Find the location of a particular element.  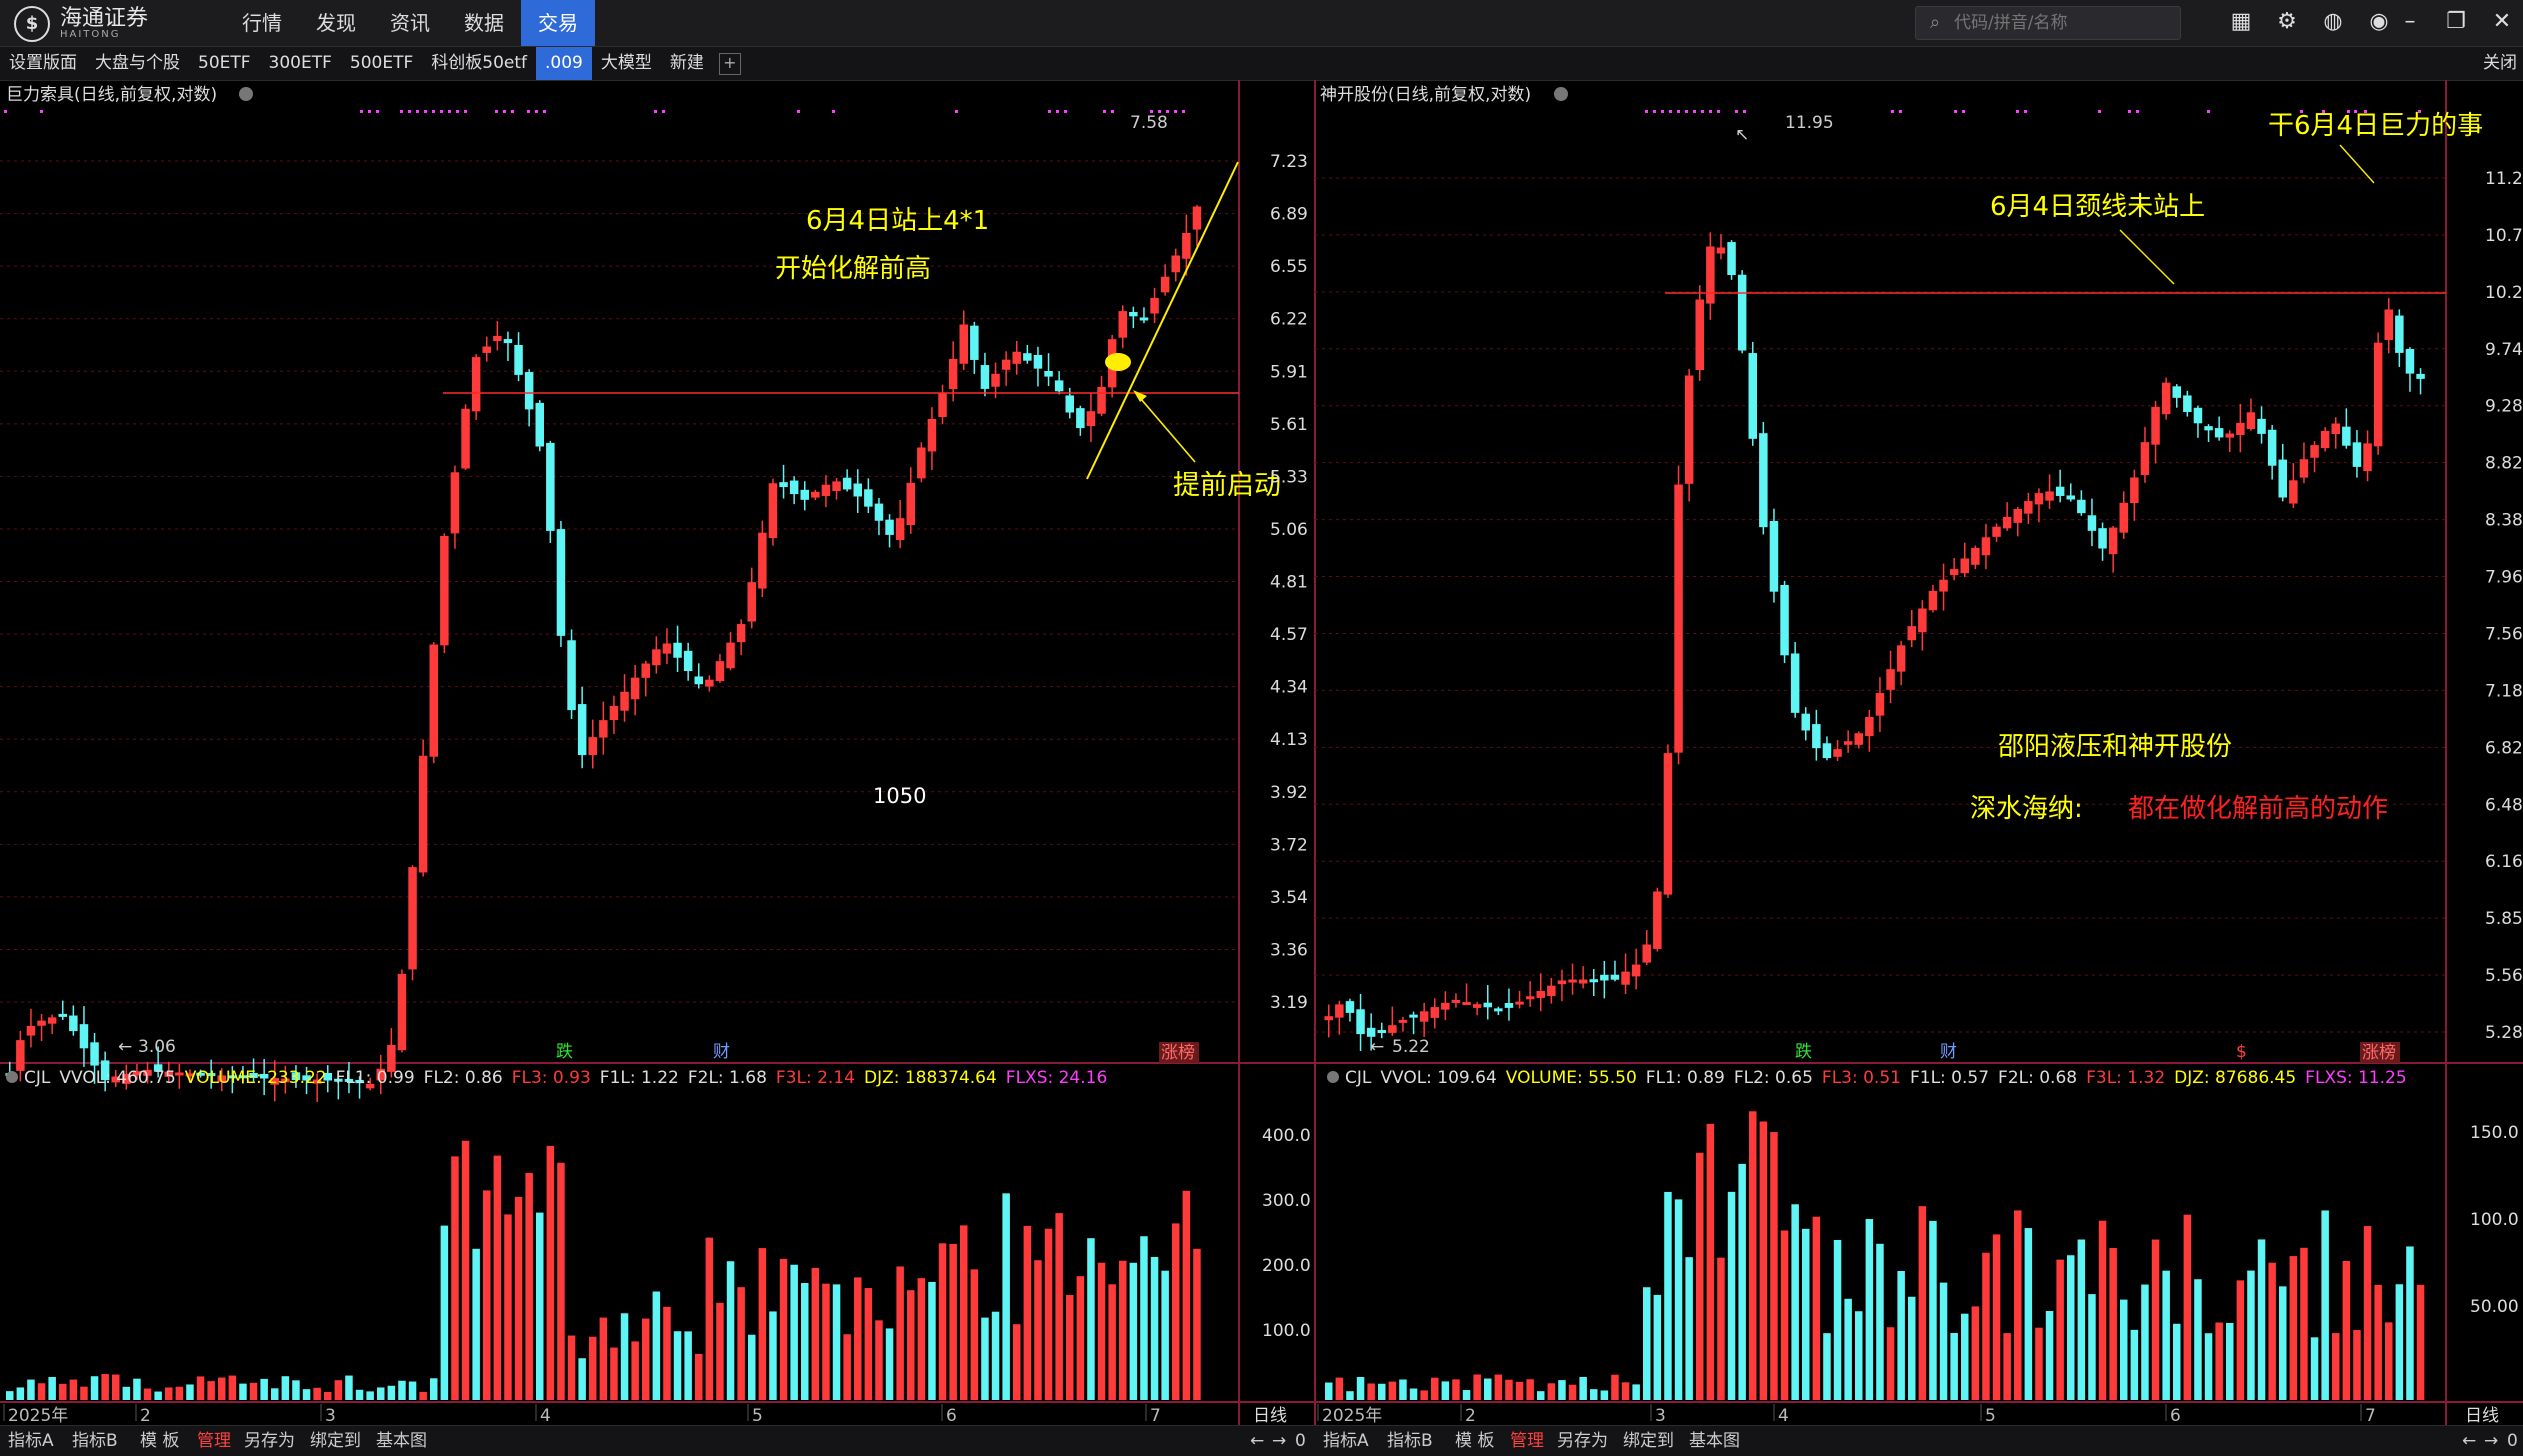

right-marker-fall: 跌 is located at coordinates (1803, 1052).